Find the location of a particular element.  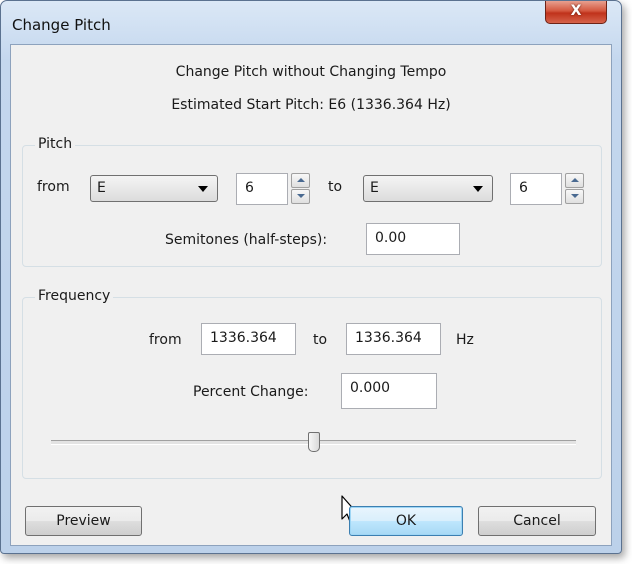

pitch-from-octave-input: 6 is located at coordinates (262, 189).